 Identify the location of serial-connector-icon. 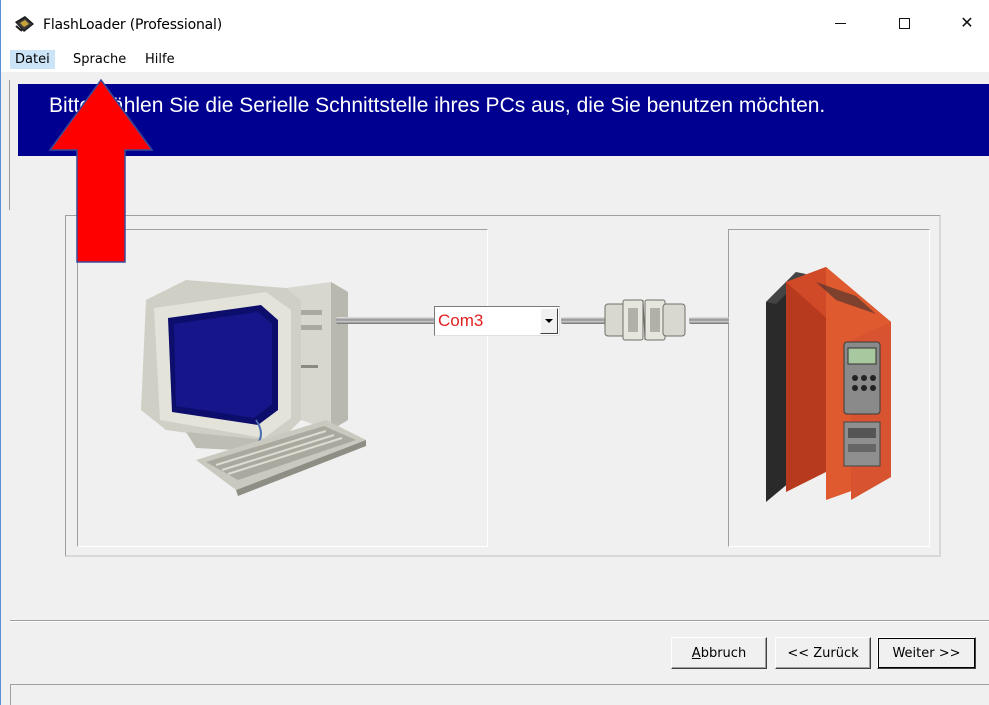
(645, 320).